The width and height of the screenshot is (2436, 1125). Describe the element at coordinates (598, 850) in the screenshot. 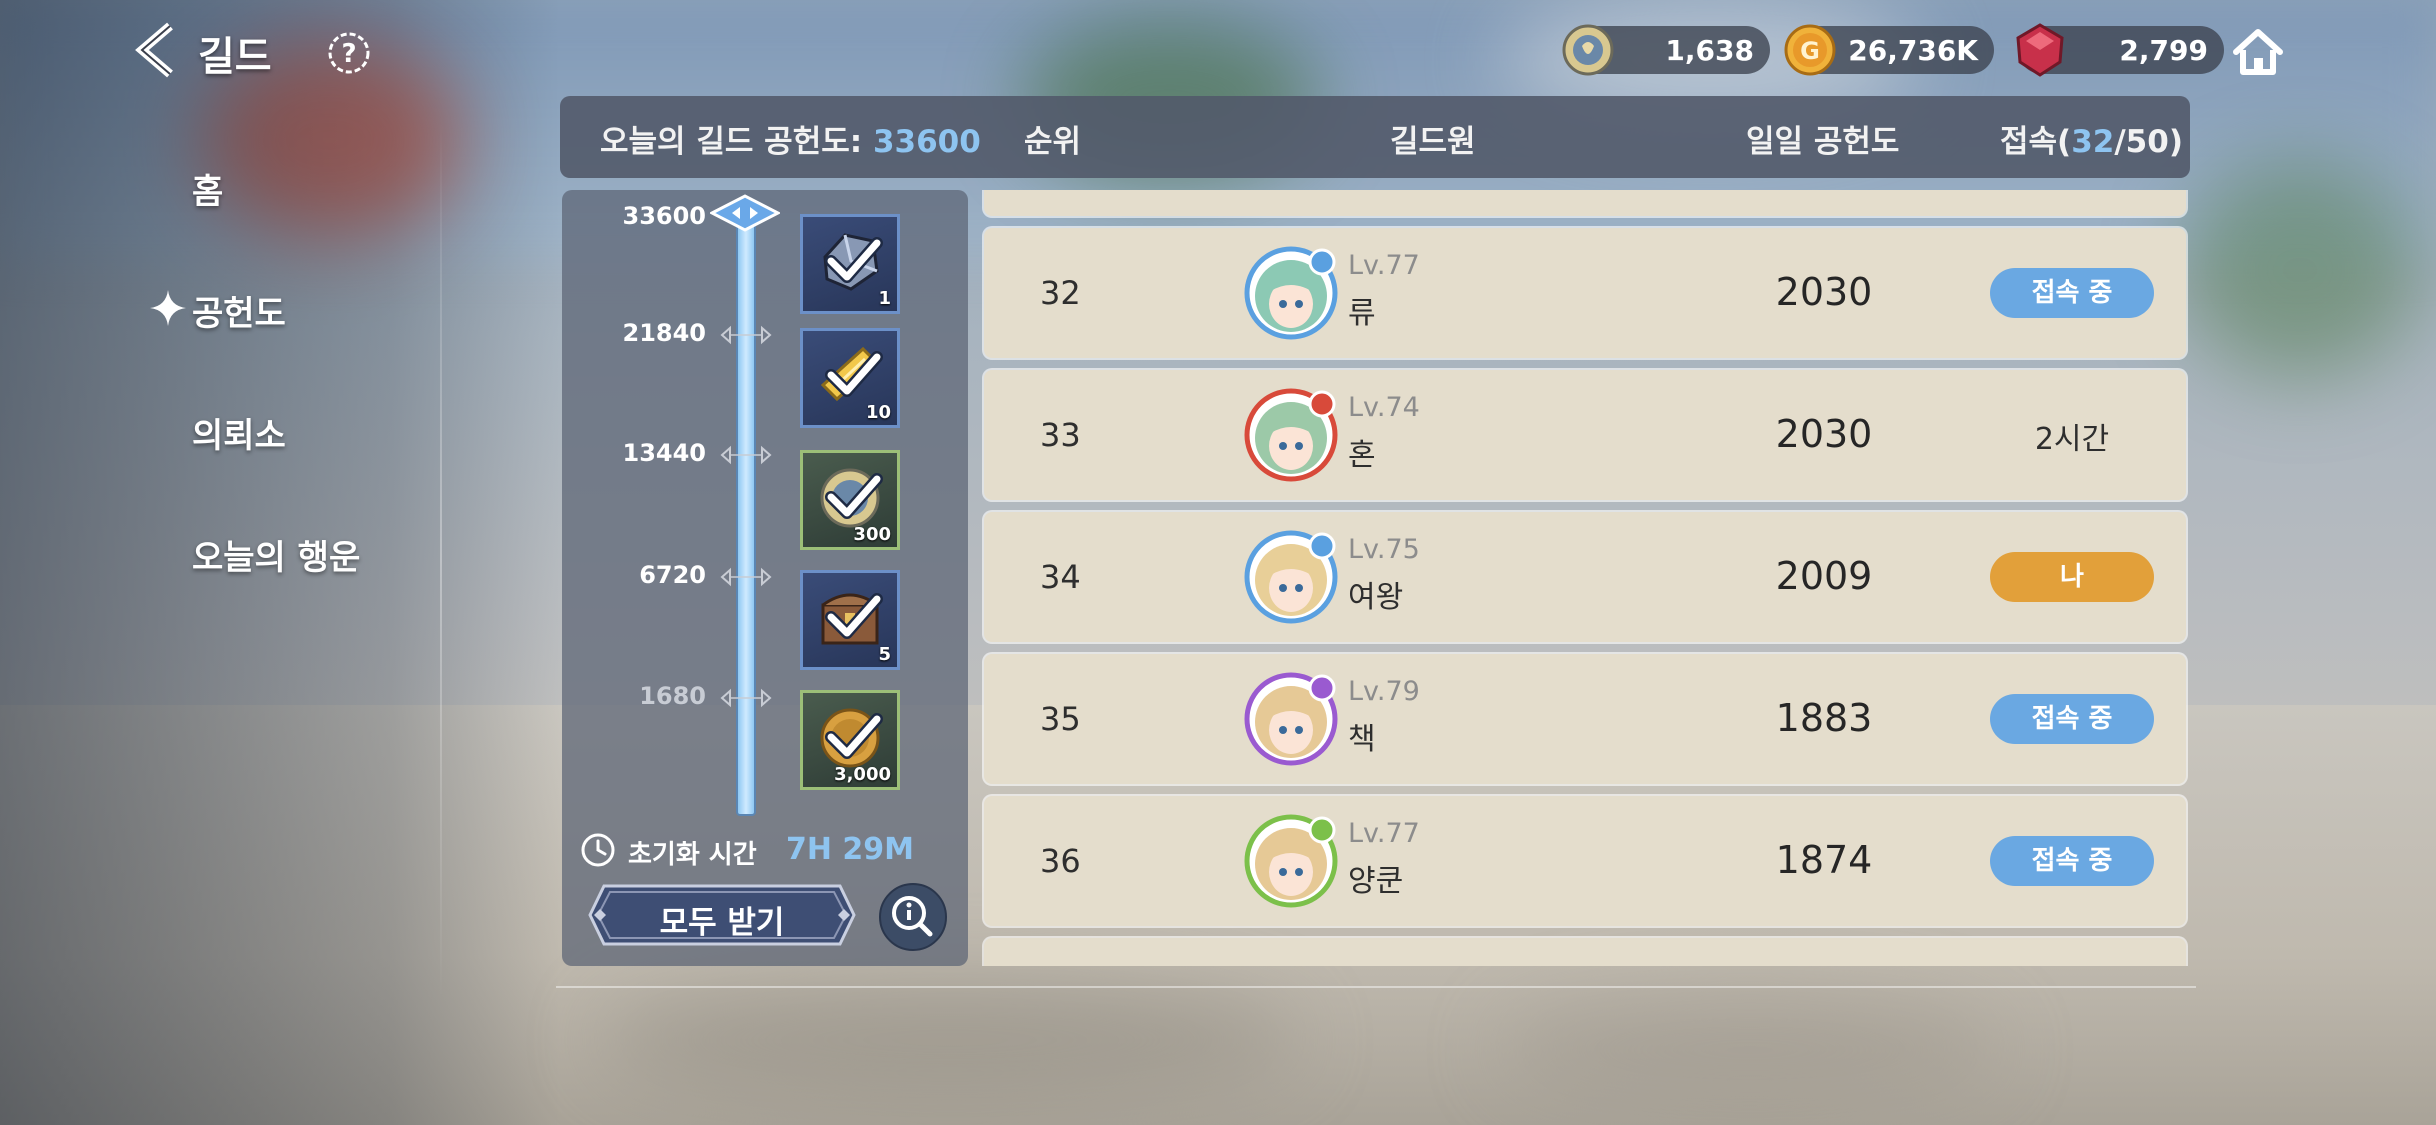

I see `clock-icon` at that location.